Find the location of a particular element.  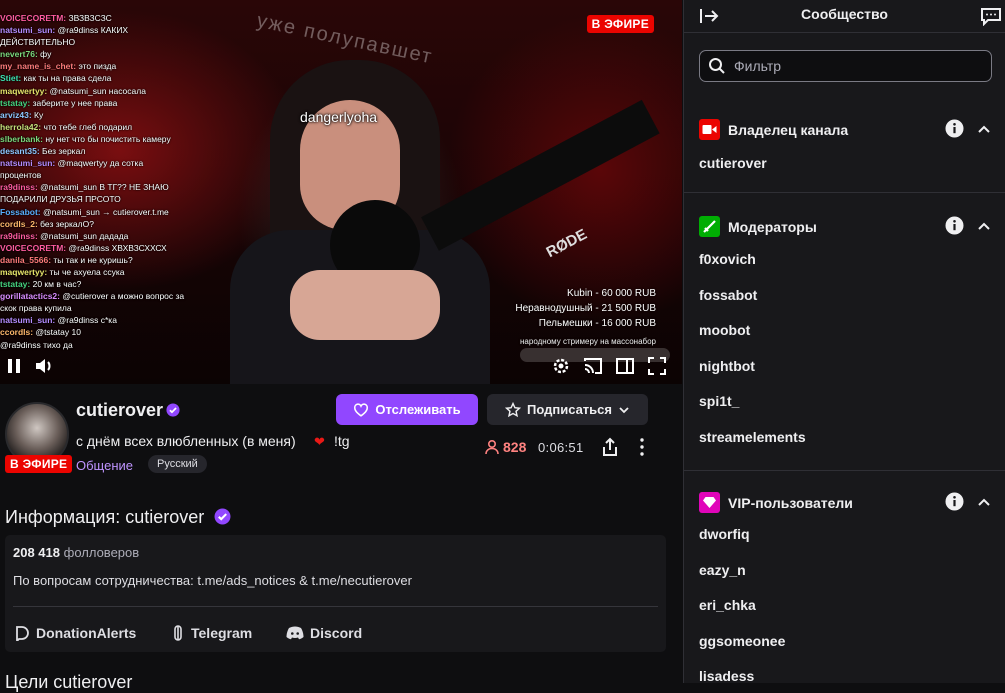

subscribe-button: Подписаться is located at coordinates (567, 409).